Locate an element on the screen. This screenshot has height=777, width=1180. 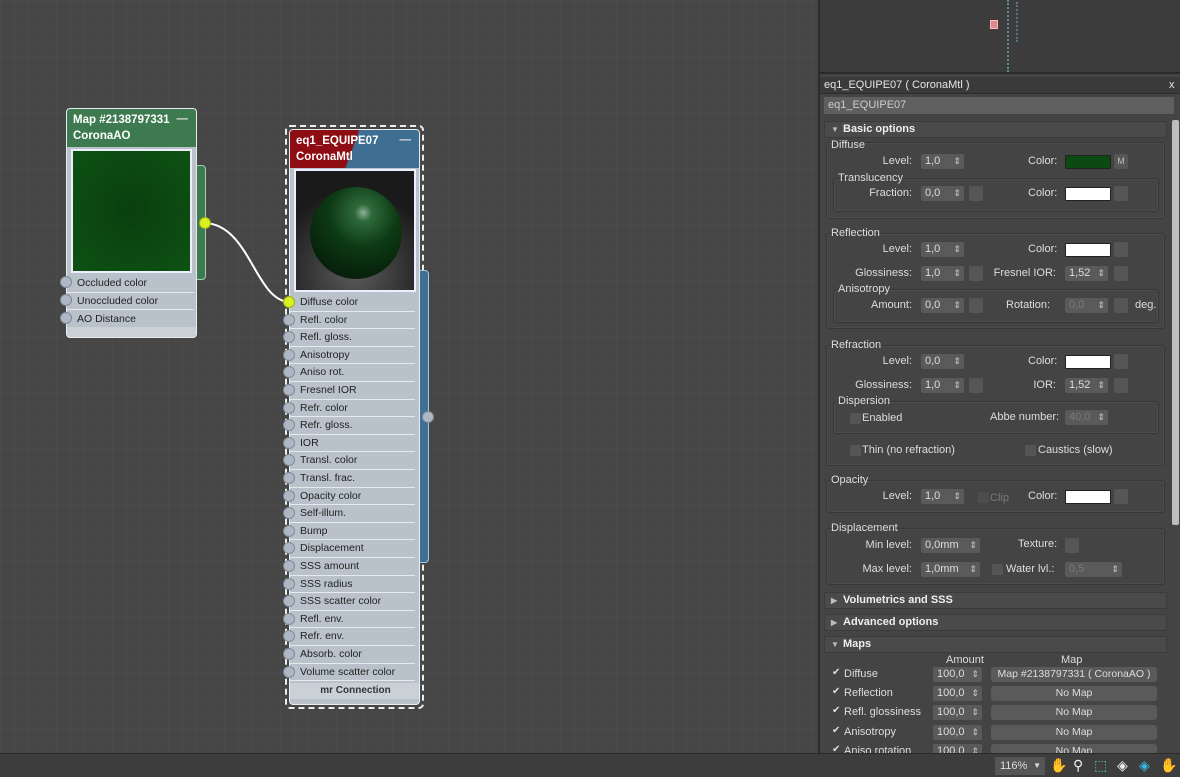
clip-checkbox is located at coordinates (983, 497).